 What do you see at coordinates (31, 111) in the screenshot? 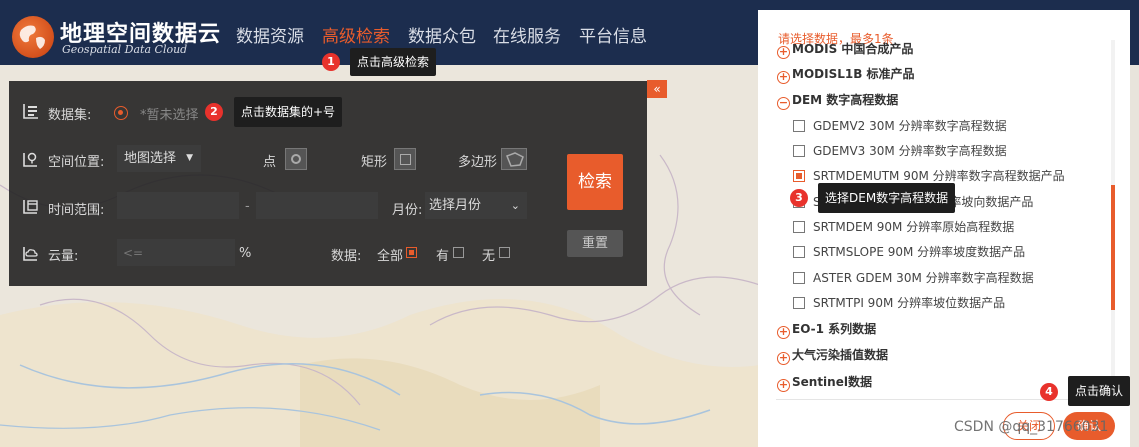
I see `dataset-icon` at bounding box center [31, 111].